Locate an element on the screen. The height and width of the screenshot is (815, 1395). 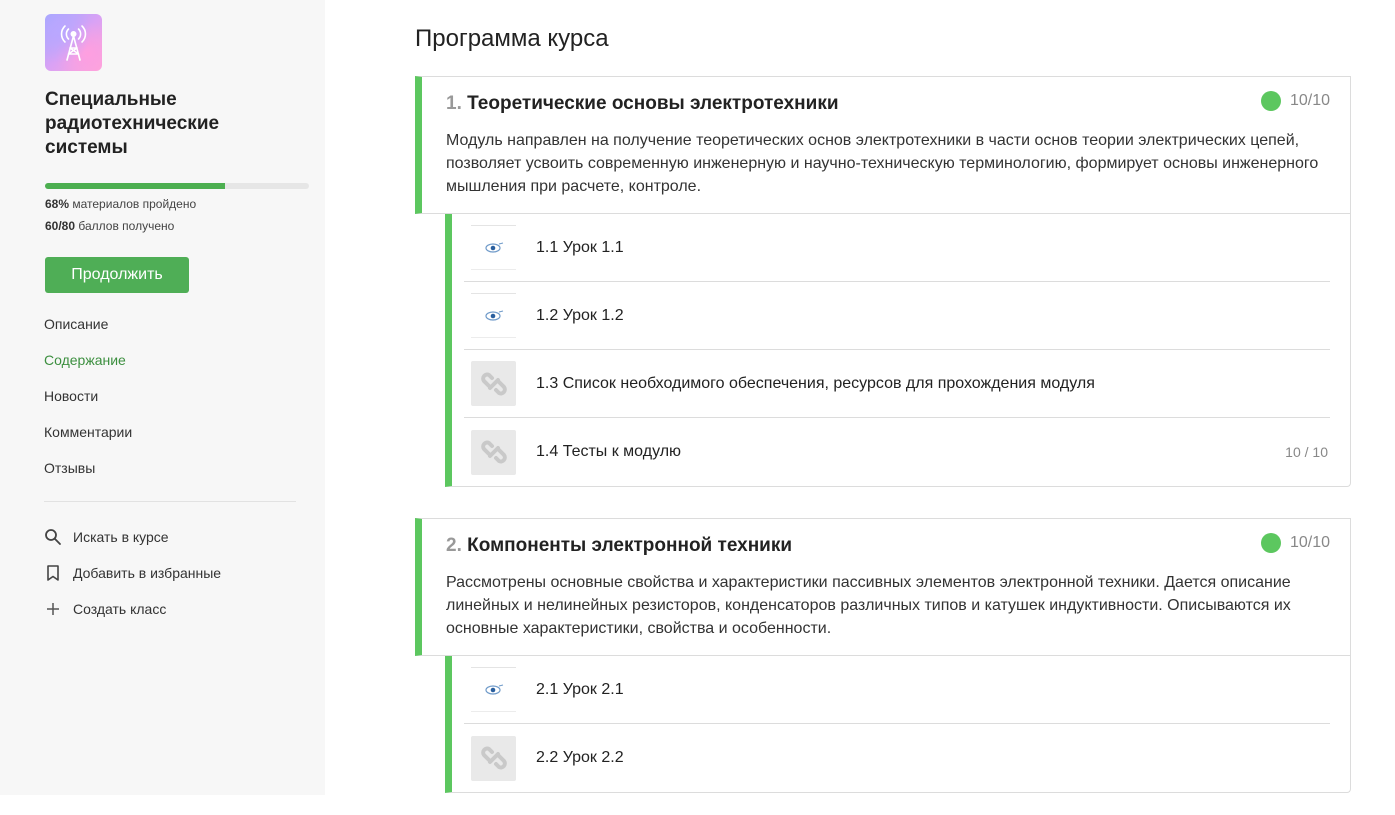
search-course-action: Искать в курсе is located at coordinates (132, 537).